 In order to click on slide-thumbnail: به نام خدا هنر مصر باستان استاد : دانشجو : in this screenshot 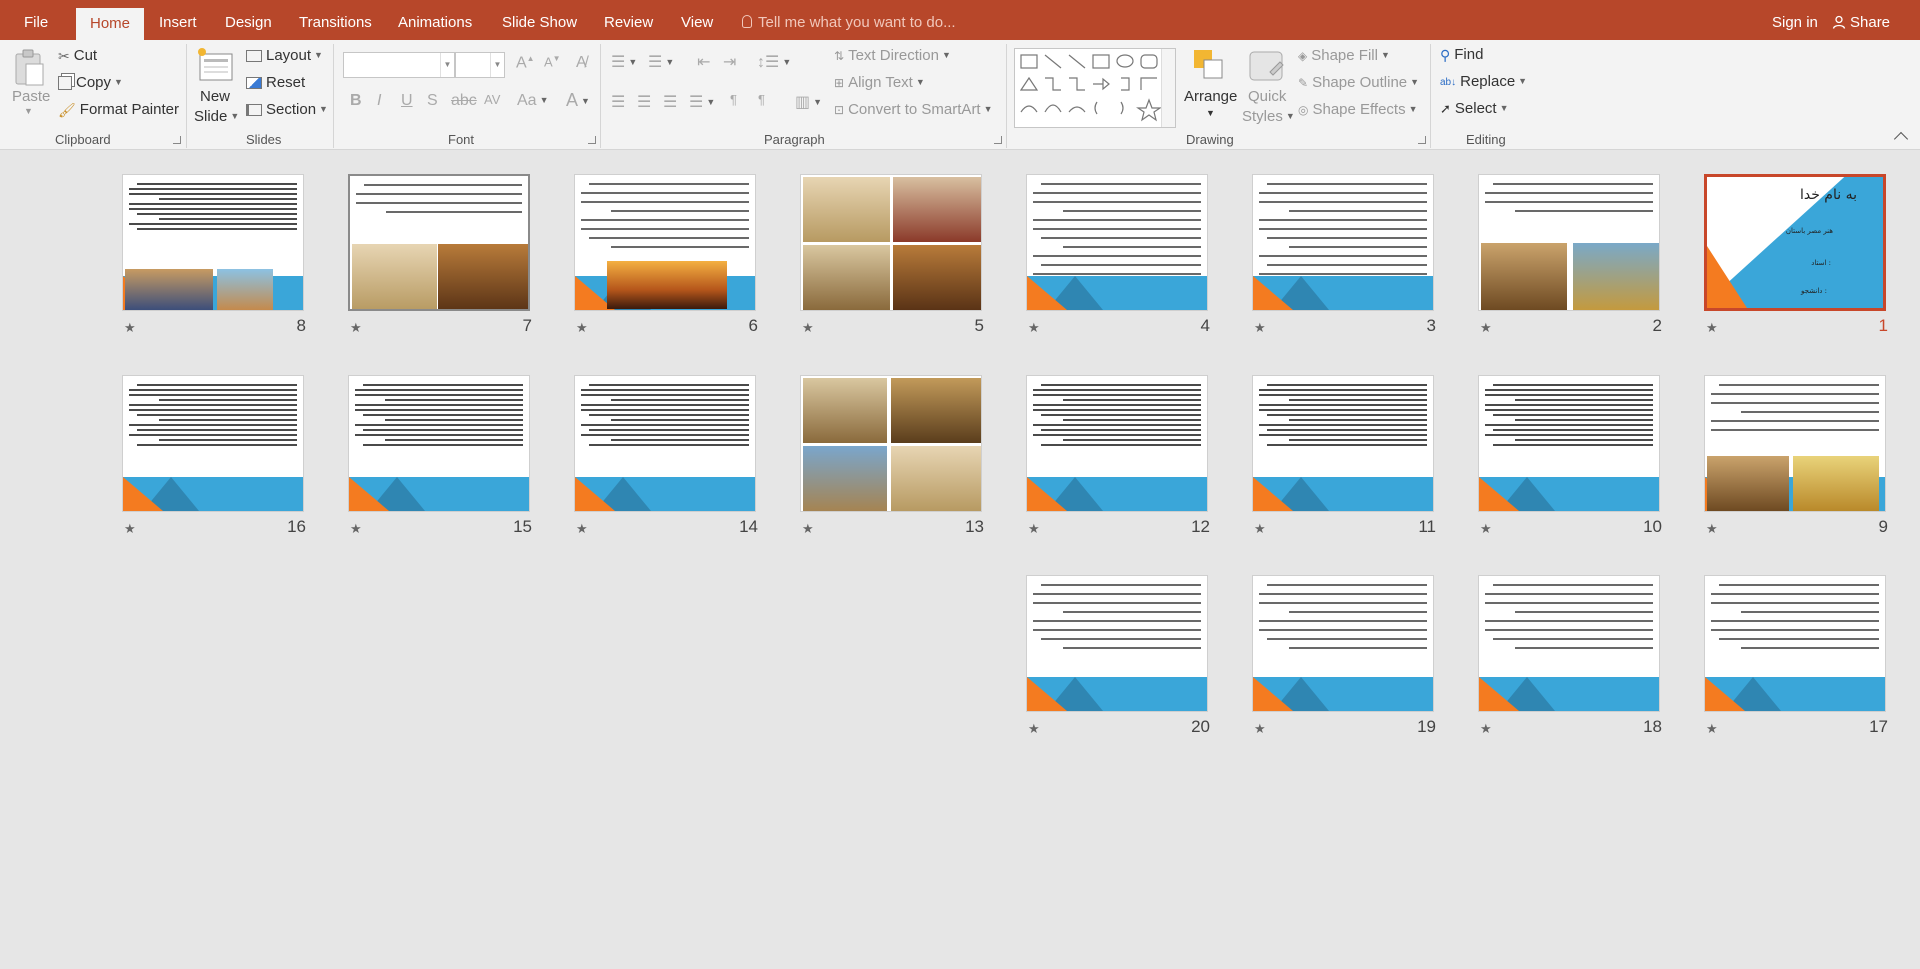, I will do `click(1795, 242)`.